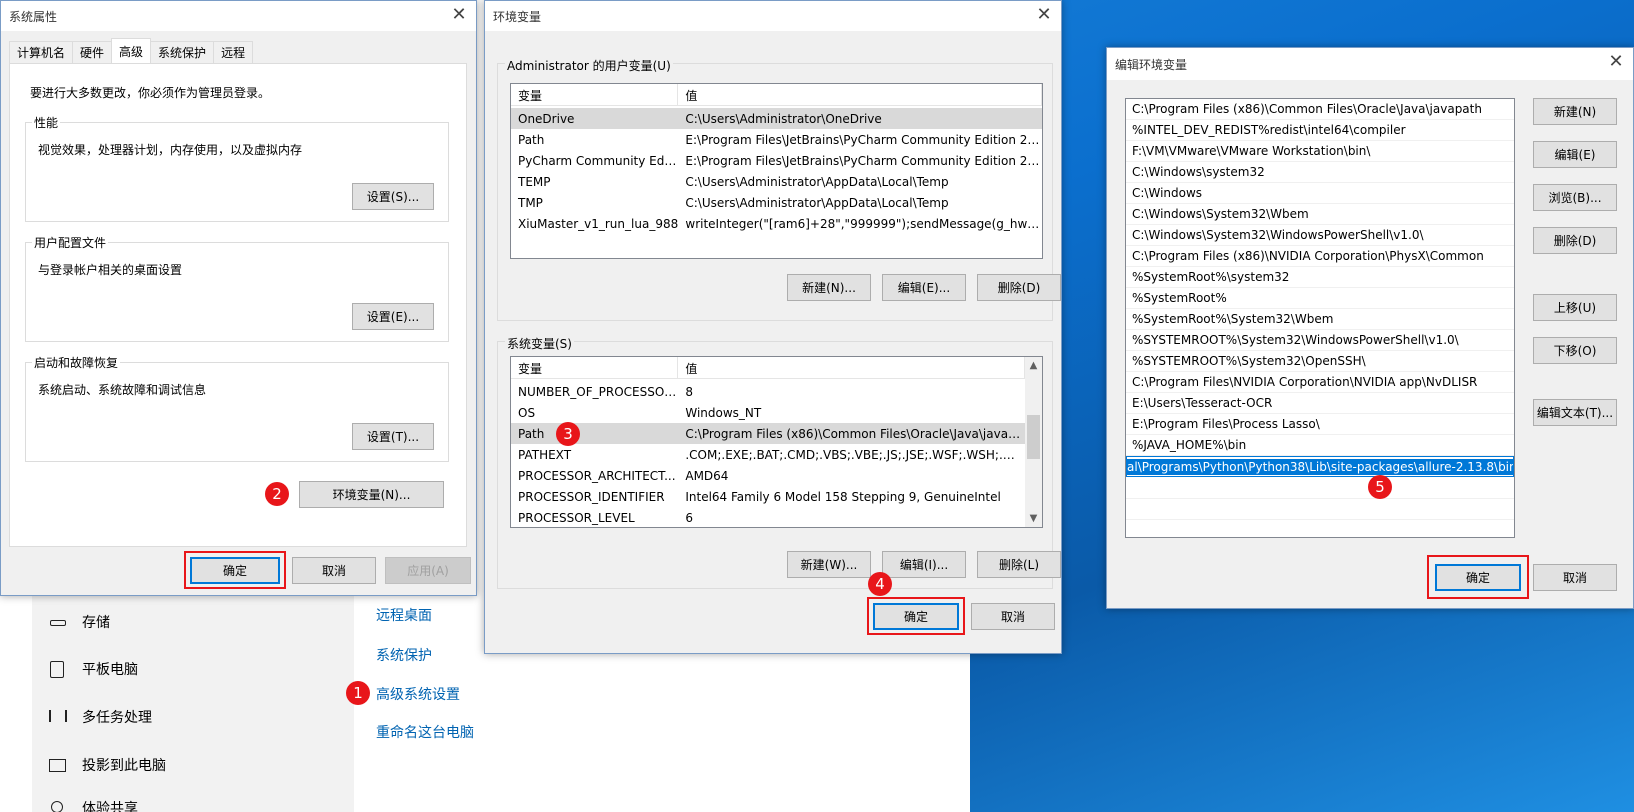 This screenshot has width=1634, height=812. Describe the element at coordinates (110, 270) in the screenshot. I see `group-desc: 与登录帐户相关的桌面设置` at that location.